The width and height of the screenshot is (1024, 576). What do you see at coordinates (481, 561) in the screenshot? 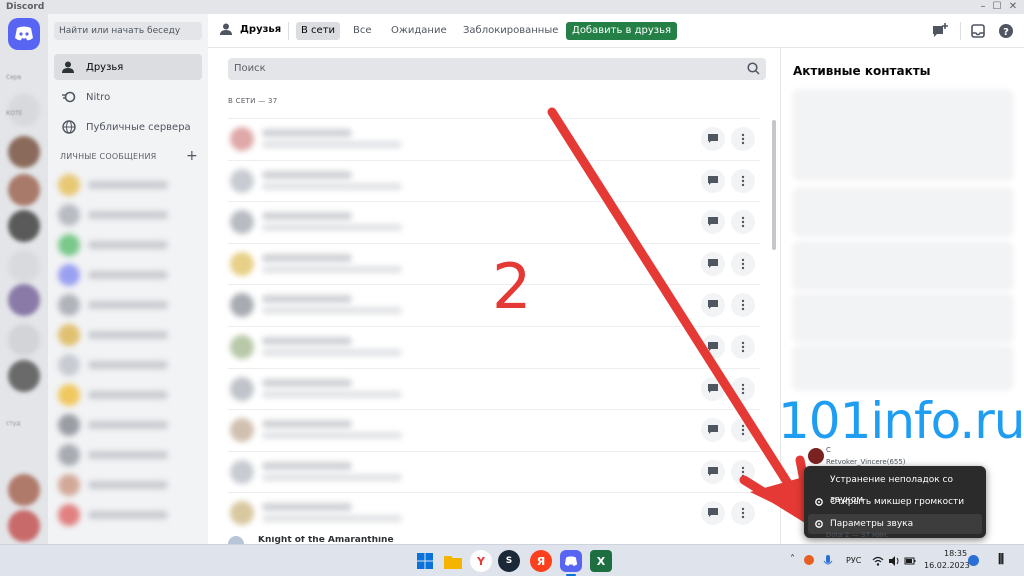
I see `yandex-browser-icon: Y` at bounding box center [481, 561].